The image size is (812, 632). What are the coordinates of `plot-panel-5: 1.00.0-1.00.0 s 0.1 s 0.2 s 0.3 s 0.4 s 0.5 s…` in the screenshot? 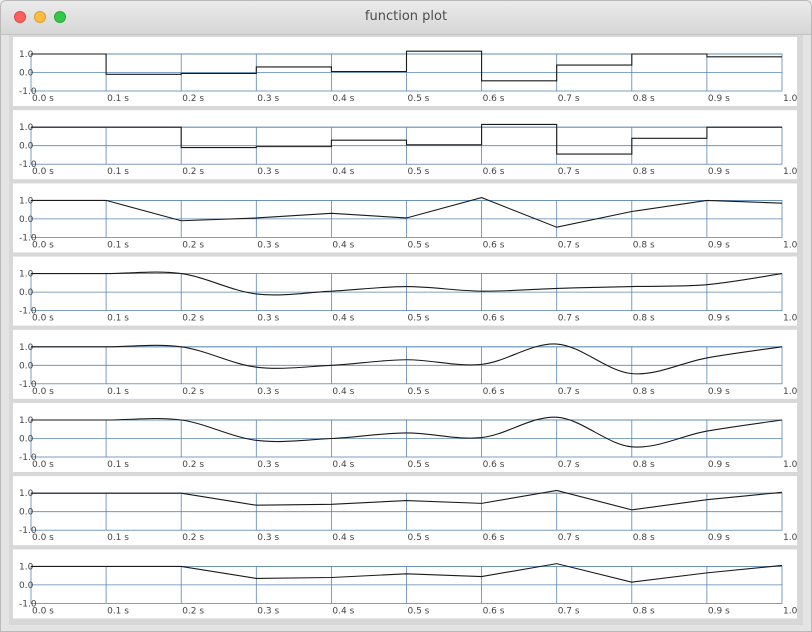 It's located at (405, 364).